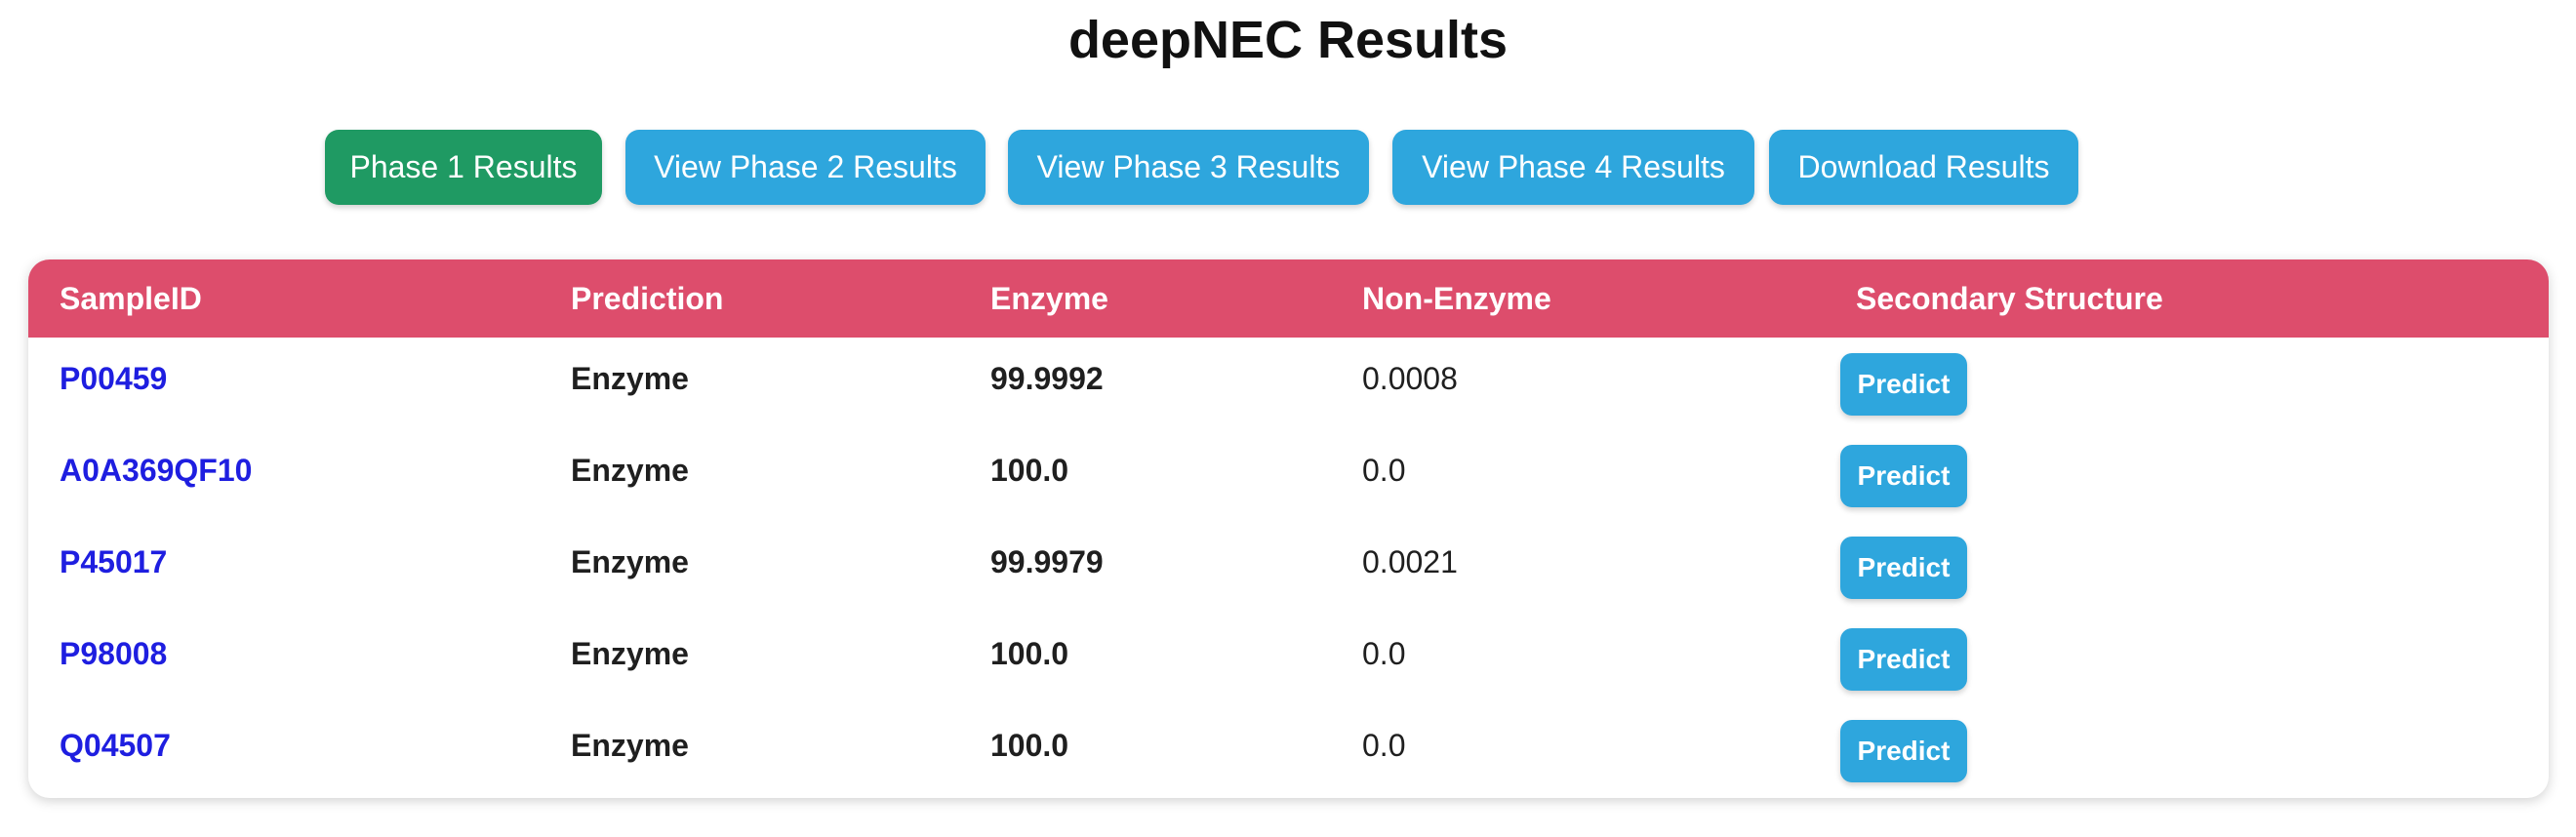  I want to click on column-header-enzyme: Enzyme, so click(1049, 298).